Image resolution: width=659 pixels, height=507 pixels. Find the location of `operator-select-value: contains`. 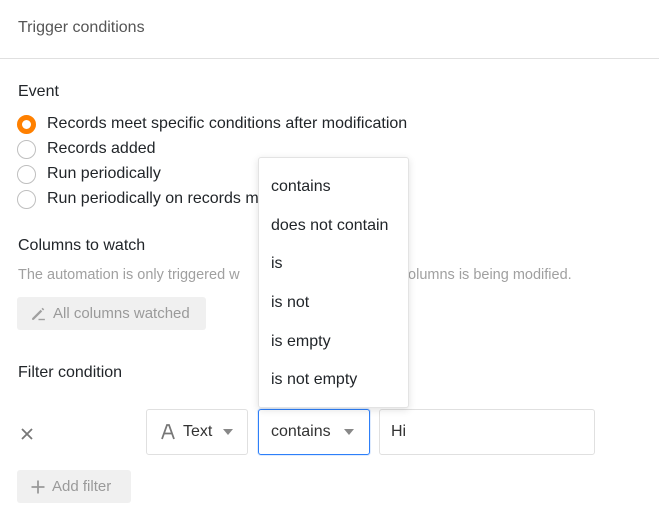

operator-select-value: contains is located at coordinates (301, 431).